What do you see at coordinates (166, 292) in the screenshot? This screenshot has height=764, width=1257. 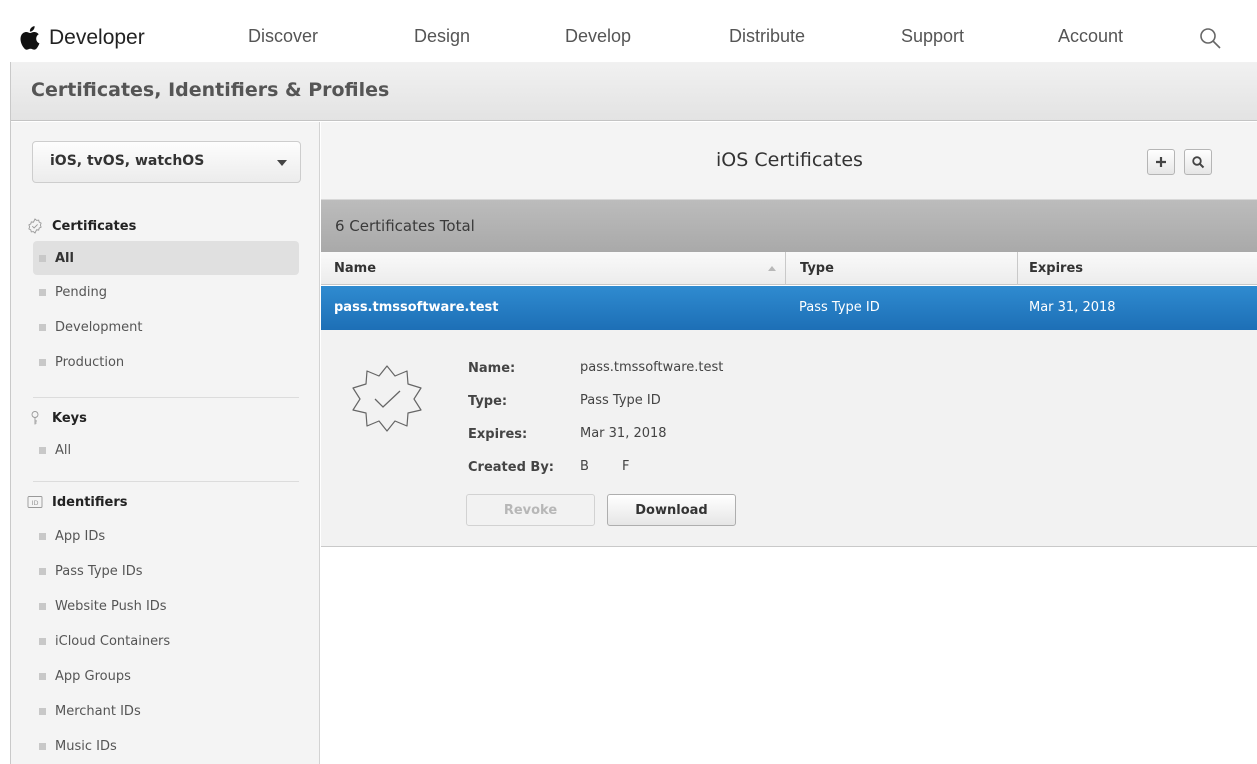 I see `sidebar-item-pending: Pending` at bounding box center [166, 292].